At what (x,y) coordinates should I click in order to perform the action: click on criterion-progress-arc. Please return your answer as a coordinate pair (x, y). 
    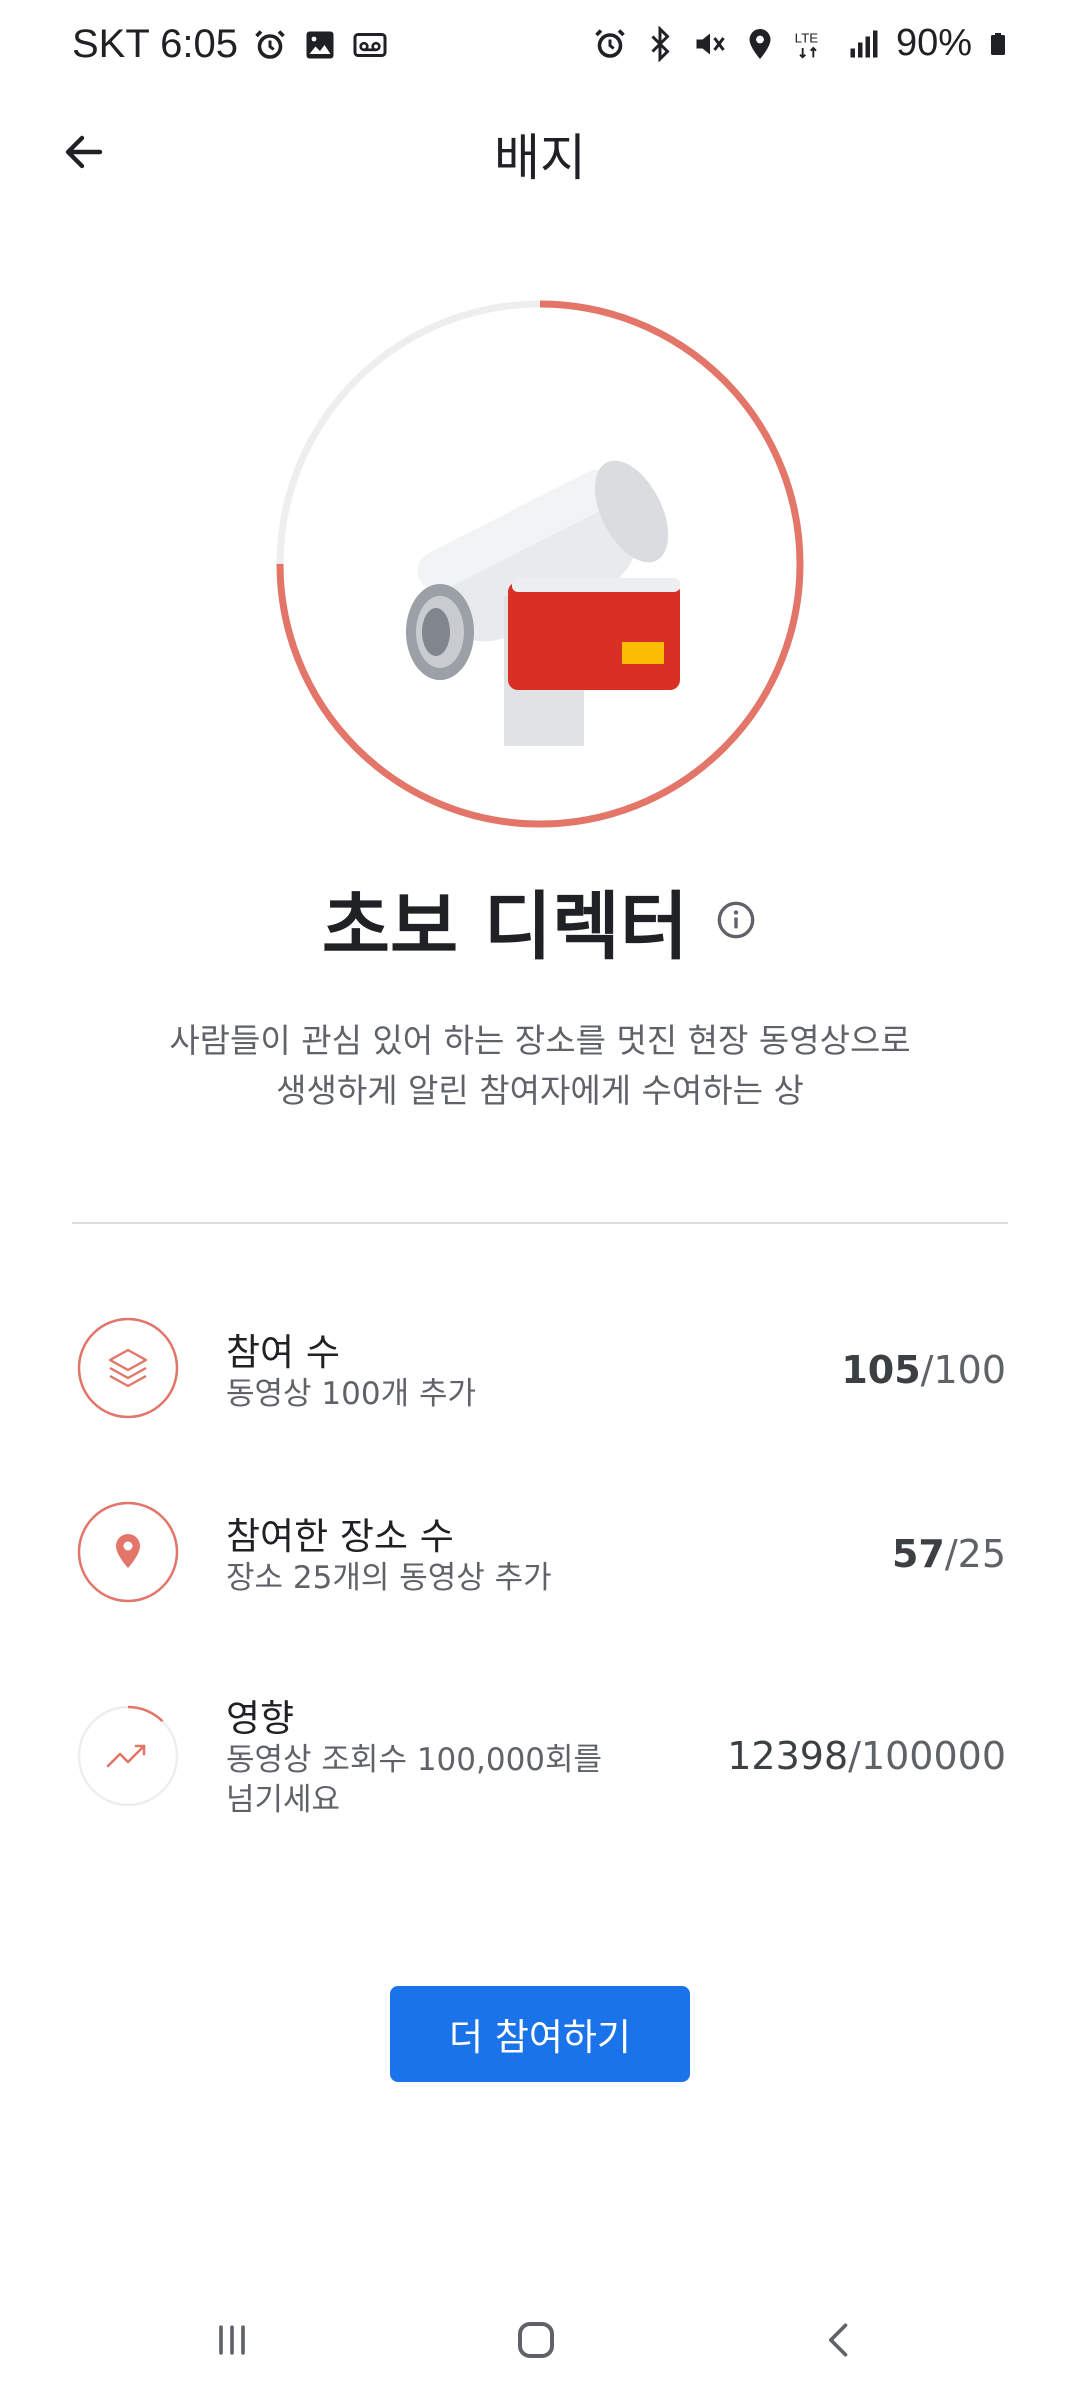
    Looking at the image, I should click on (128, 1368).